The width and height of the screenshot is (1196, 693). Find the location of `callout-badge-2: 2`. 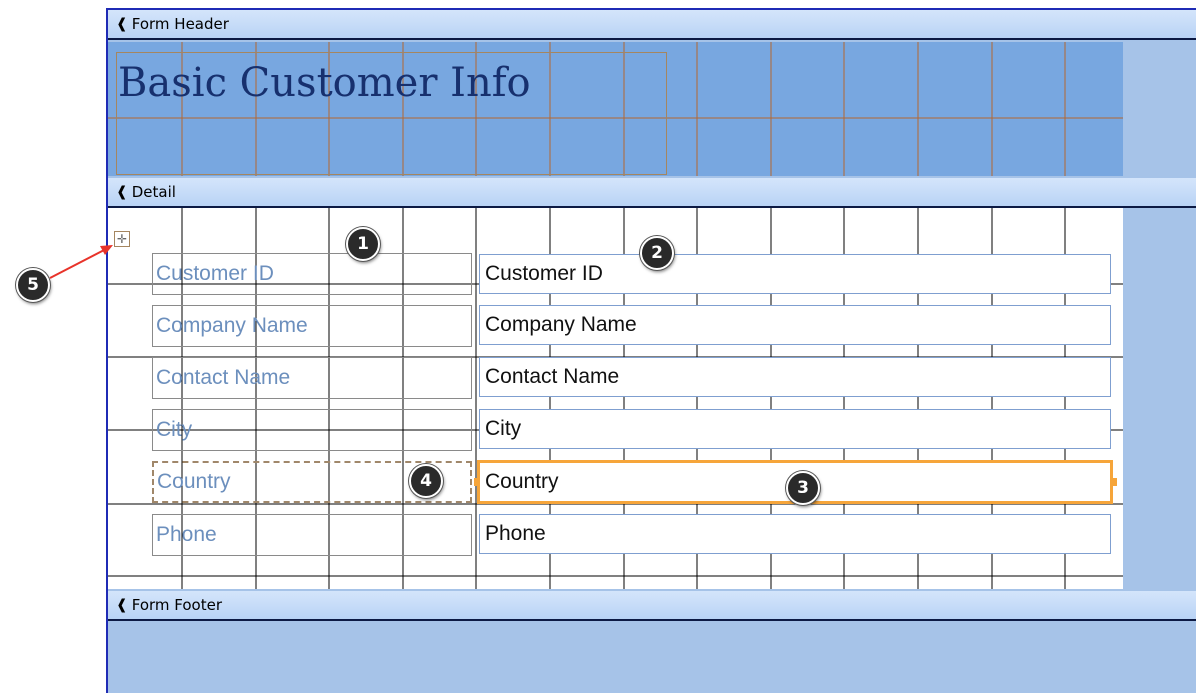

callout-badge-2: 2 is located at coordinates (657, 253).